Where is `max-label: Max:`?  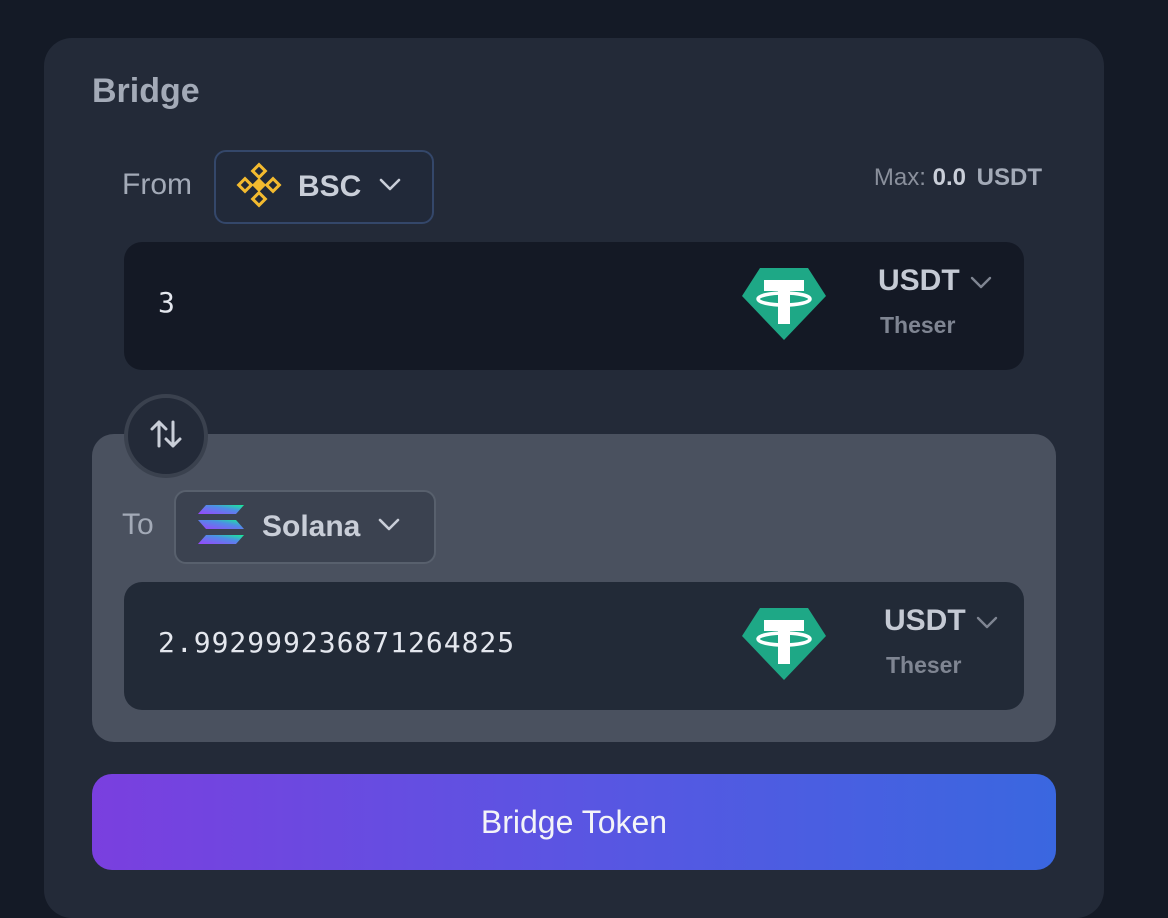 max-label: Max: is located at coordinates (899, 177).